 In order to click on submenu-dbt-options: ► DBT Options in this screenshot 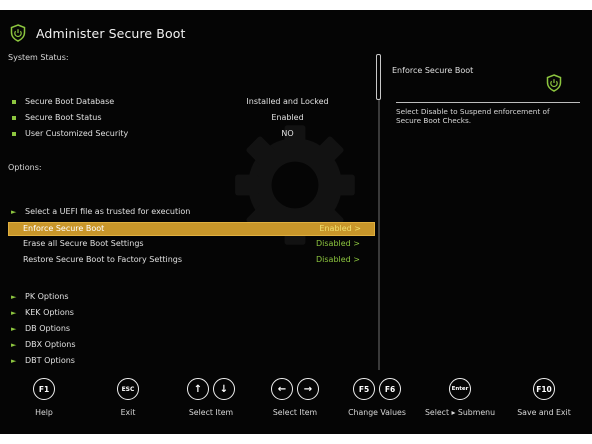, I will do `click(188, 362)`.